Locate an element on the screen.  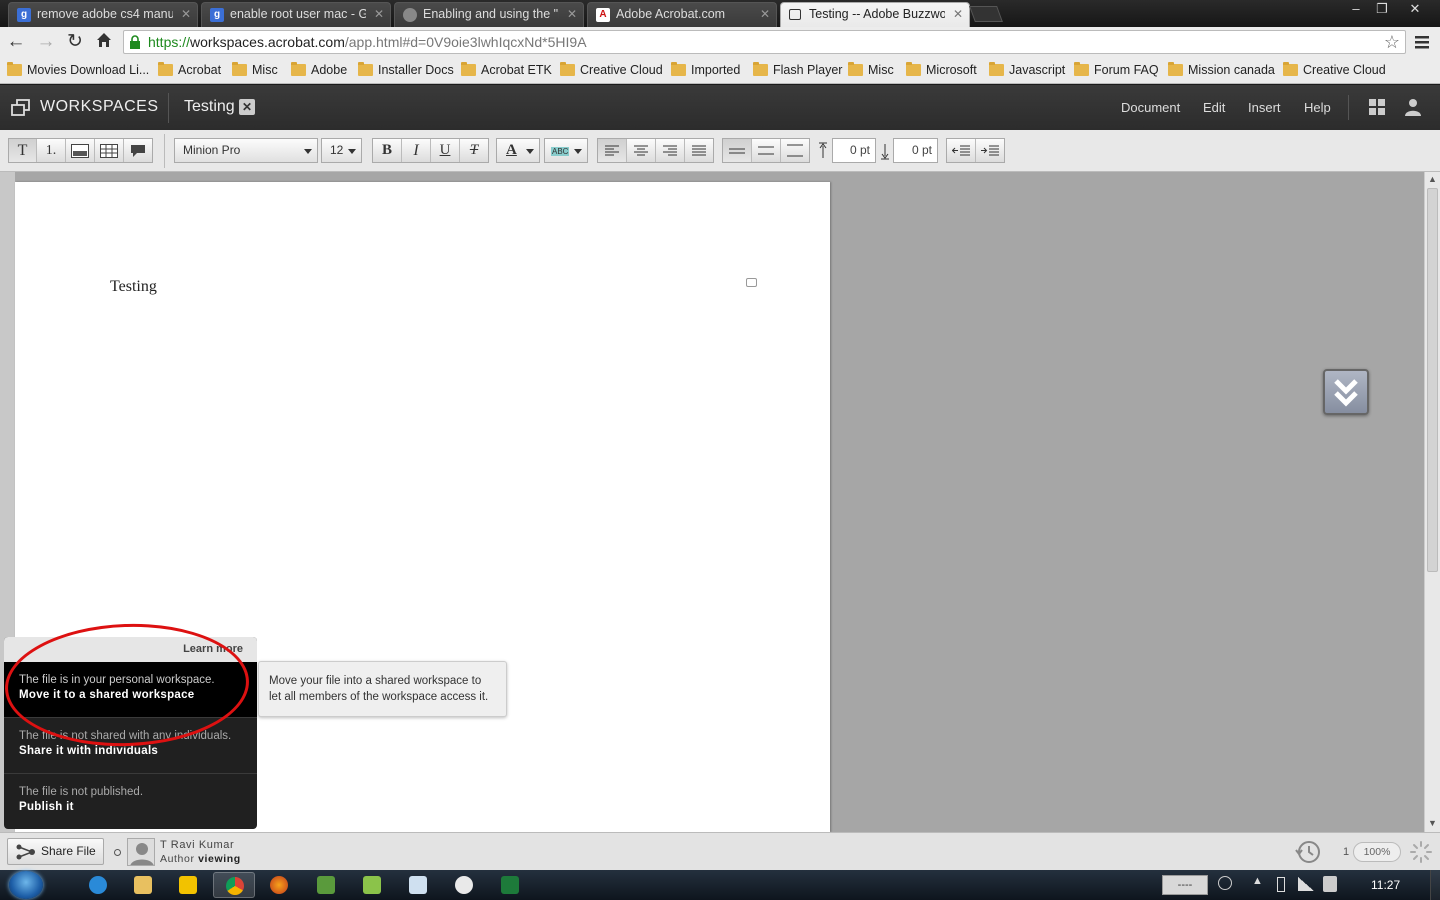
numbered-list-tool-button: 1. is located at coordinates (51, 150).